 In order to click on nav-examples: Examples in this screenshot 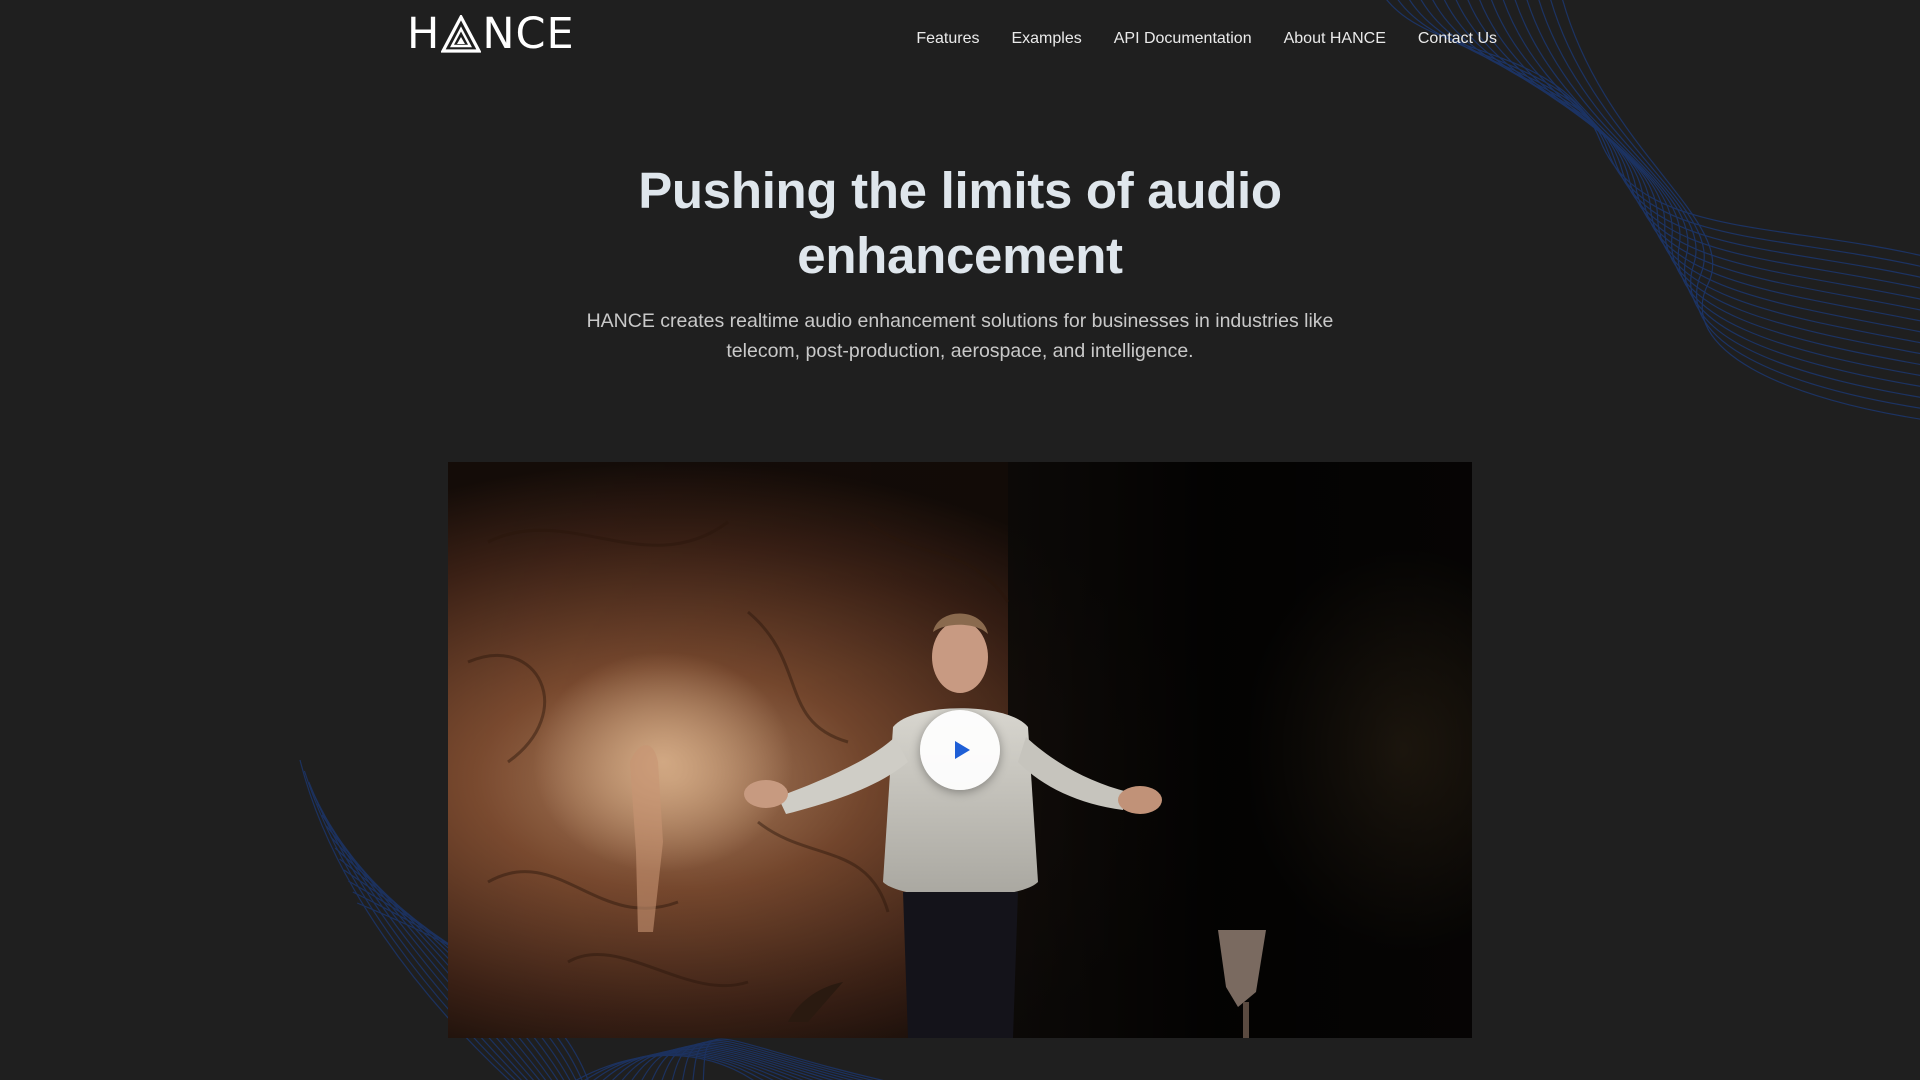, I will do `click(1046, 39)`.